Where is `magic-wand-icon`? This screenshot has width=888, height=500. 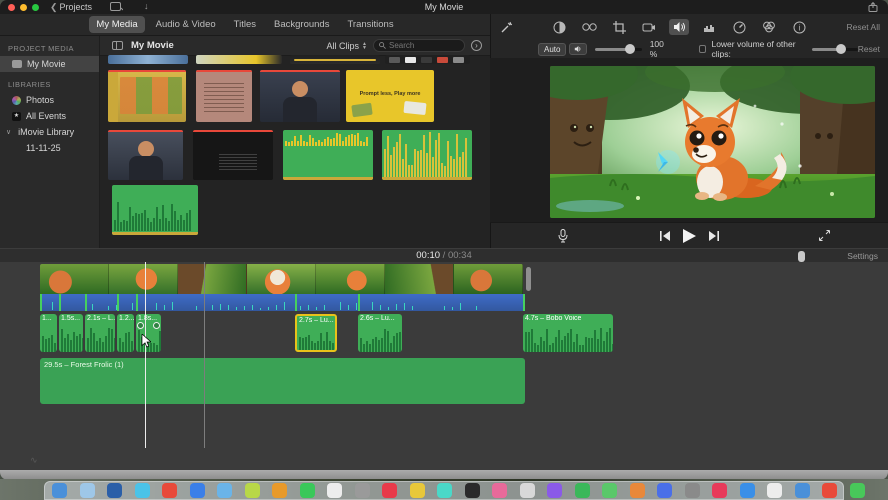 magic-wand-icon is located at coordinates (506, 27).